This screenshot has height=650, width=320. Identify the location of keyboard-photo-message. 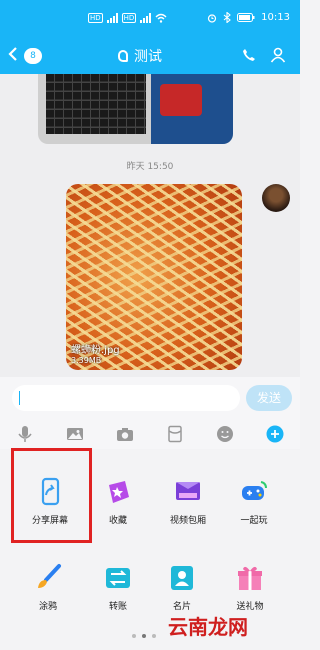
(135, 109).